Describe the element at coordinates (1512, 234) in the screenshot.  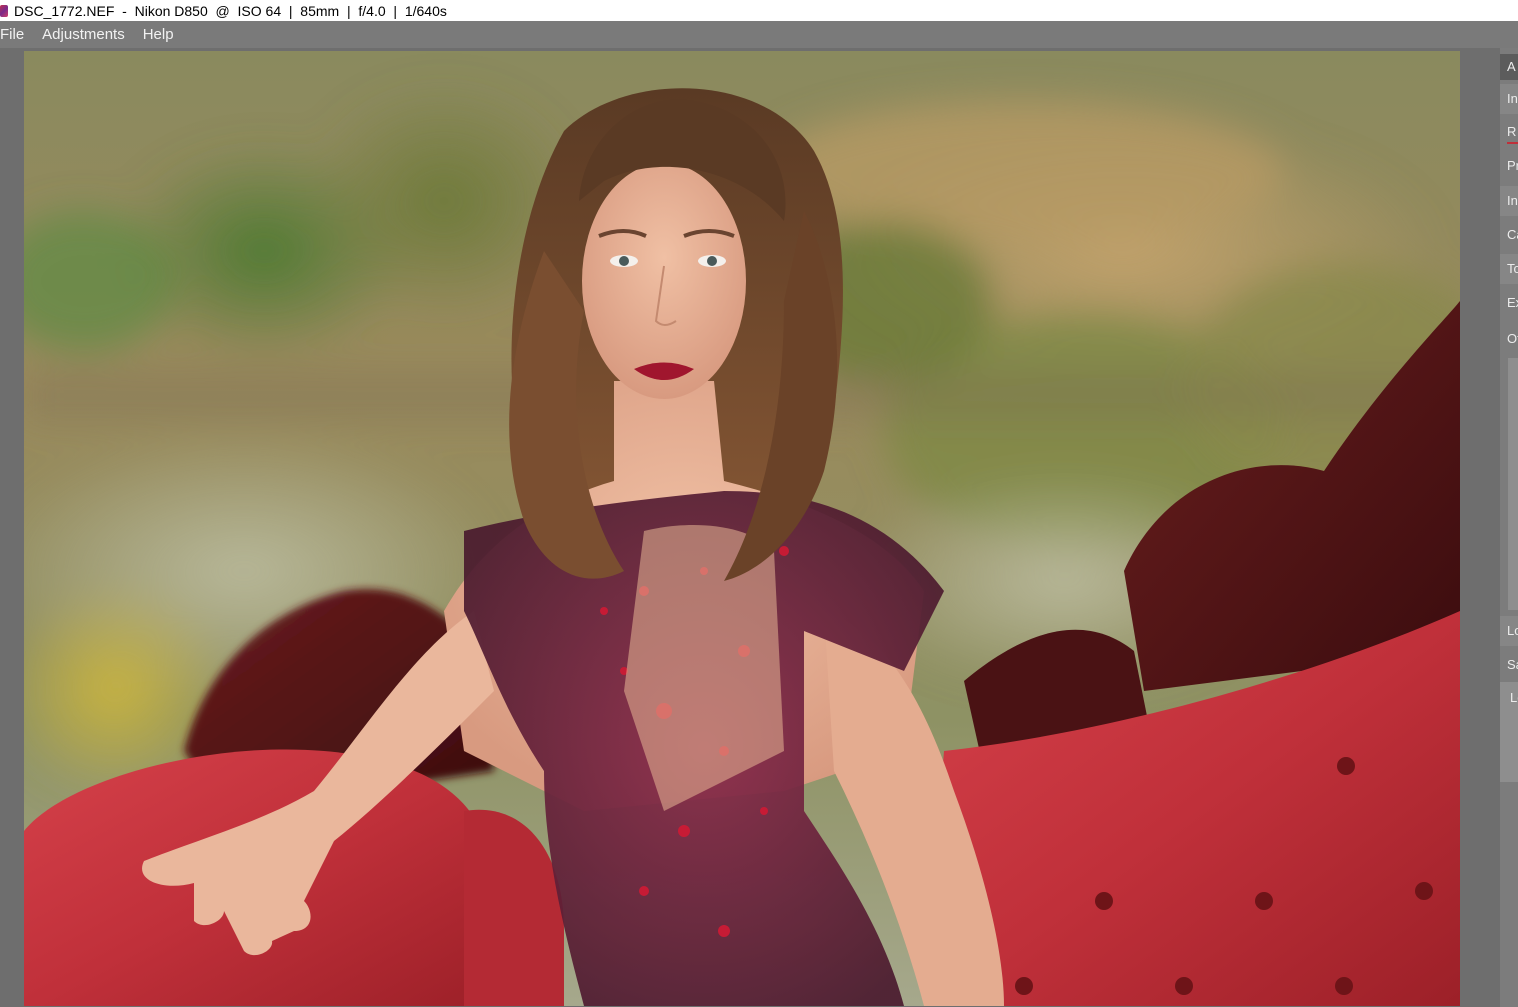
I see `panel-item-label: Ca` at that location.